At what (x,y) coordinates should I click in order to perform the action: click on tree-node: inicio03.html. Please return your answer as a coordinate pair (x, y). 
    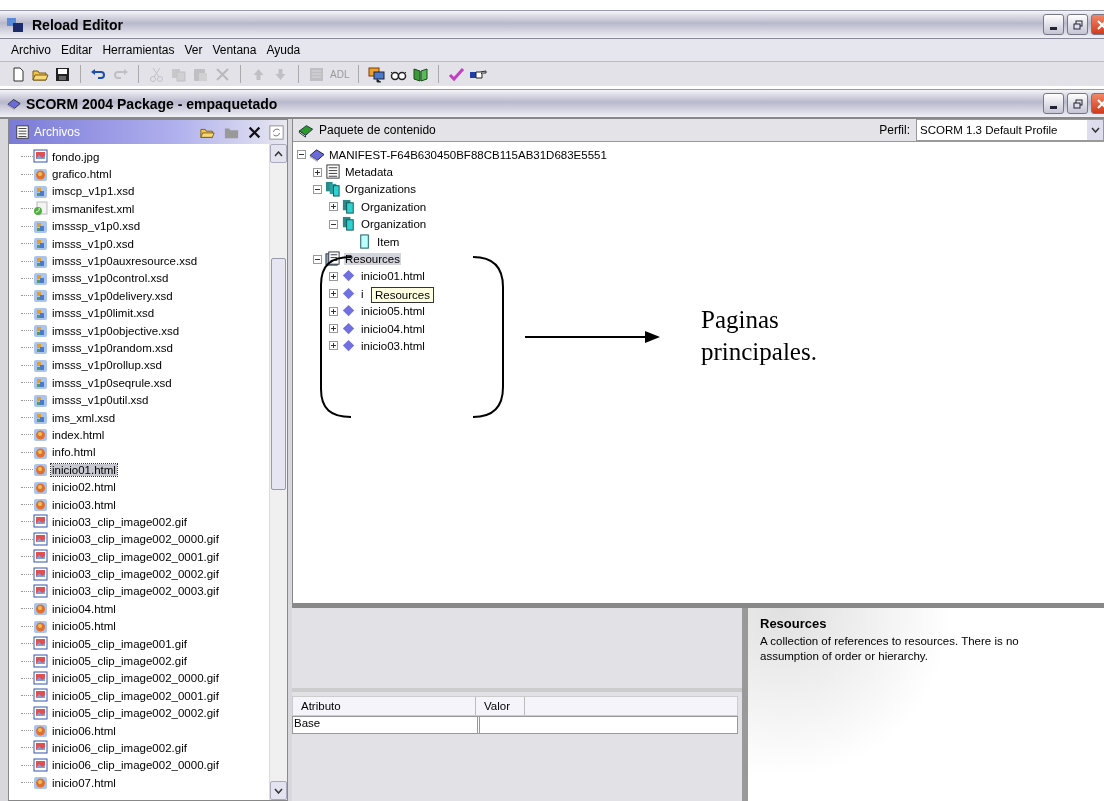
    Looking at the image, I should click on (393, 346).